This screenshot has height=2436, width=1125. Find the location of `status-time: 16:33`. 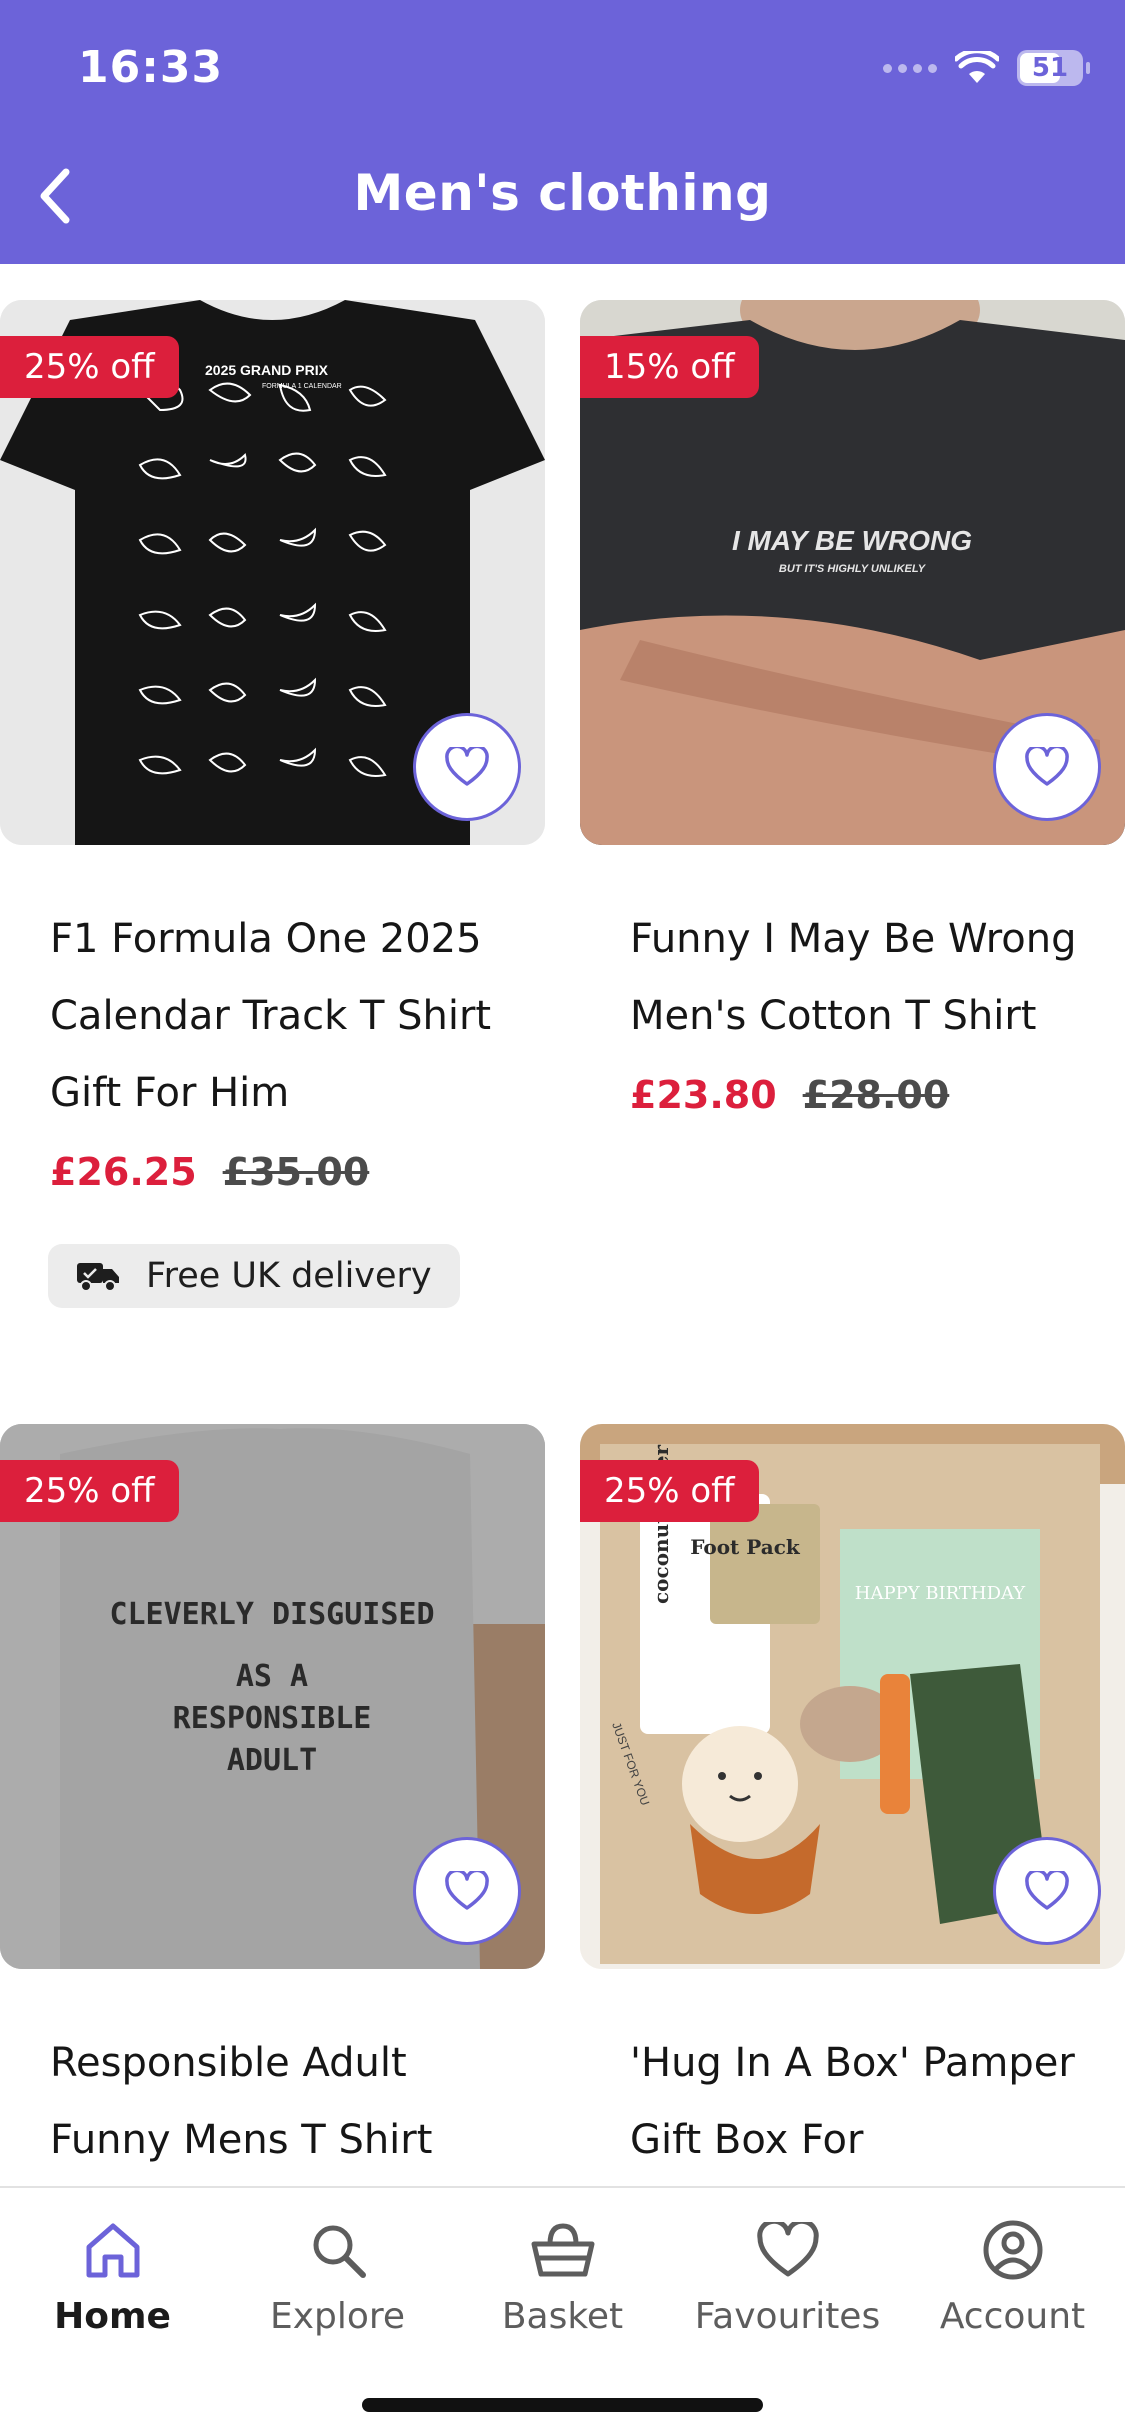

status-time: 16:33 is located at coordinates (151, 67).